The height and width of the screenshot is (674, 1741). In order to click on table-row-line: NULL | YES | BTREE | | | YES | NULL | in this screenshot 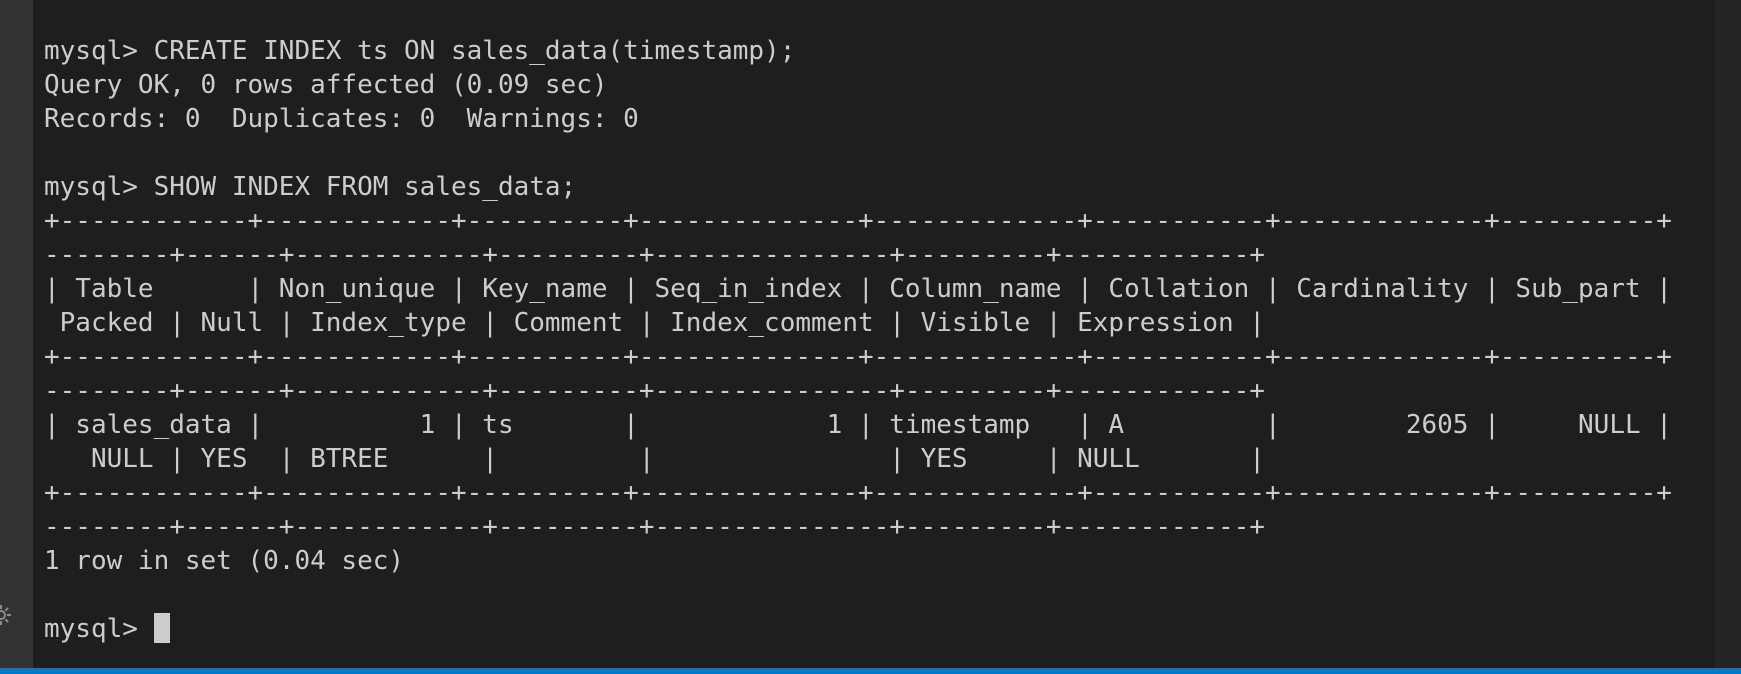, I will do `click(654, 459)`.